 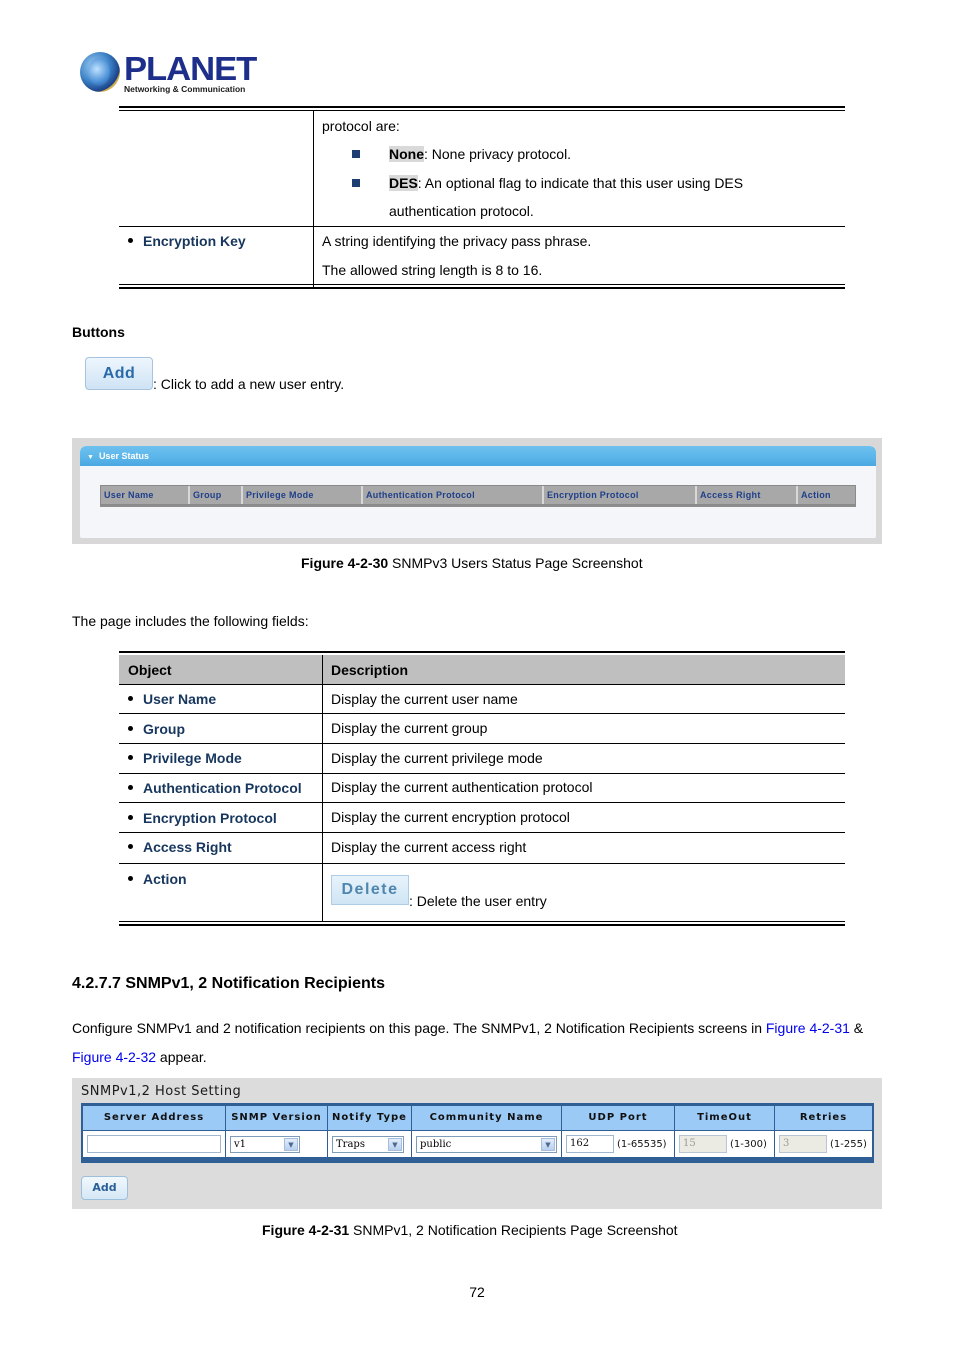 I want to click on desc-access-right: Display the current access right, so click(x=429, y=847).